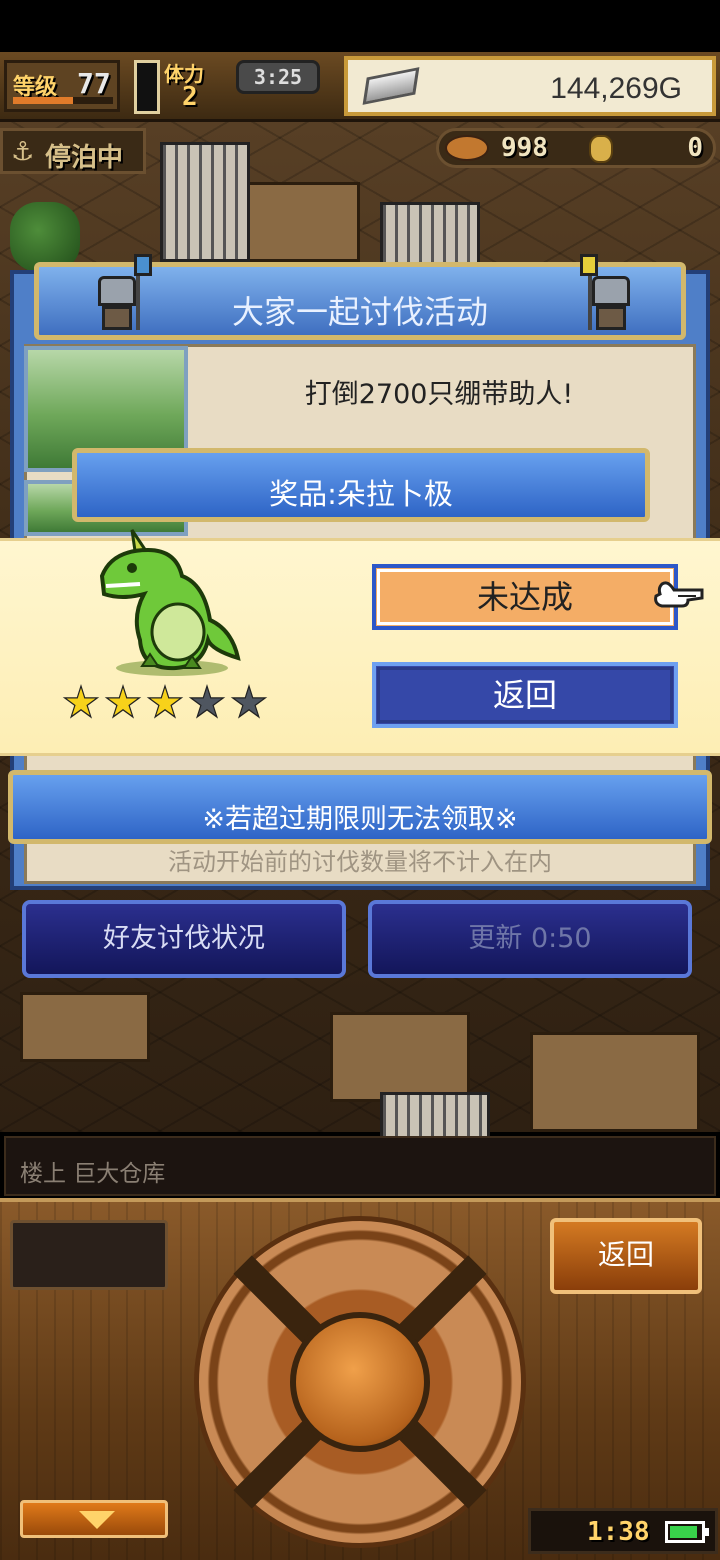 This screenshot has width=720, height=1560. I want to click on clock-text: 1:38, so click(618, 1532).